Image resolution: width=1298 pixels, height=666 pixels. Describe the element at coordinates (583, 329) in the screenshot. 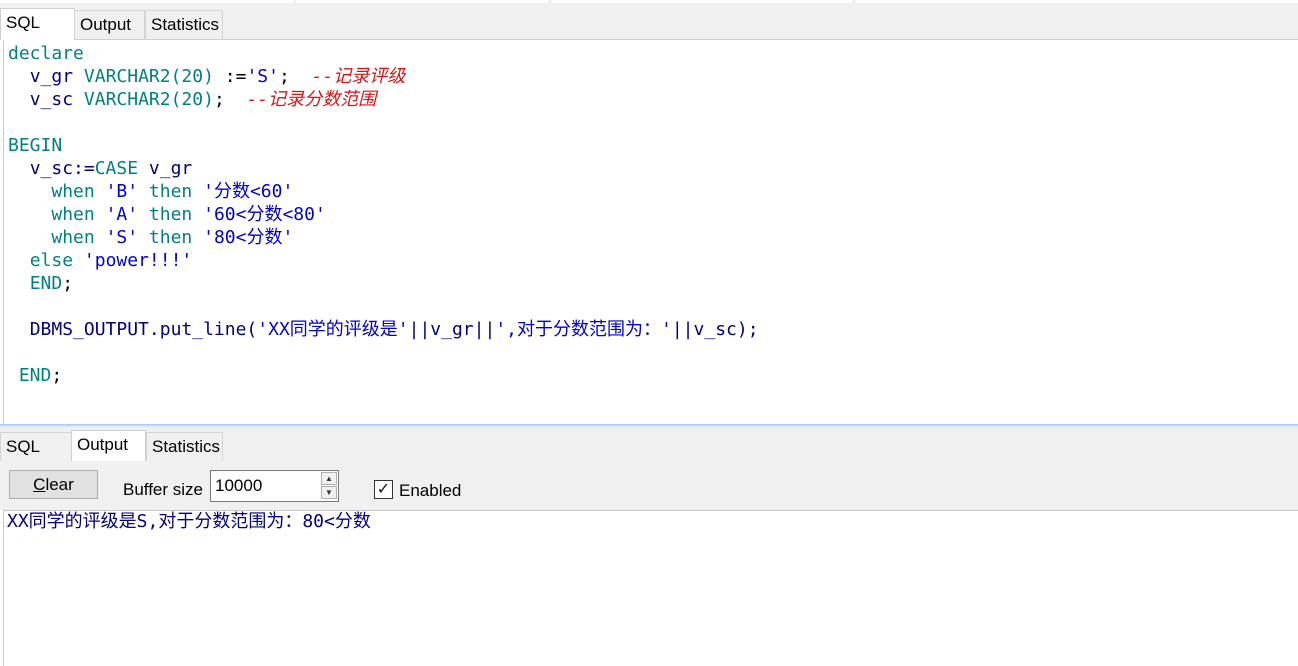

I see `code-string: ',对于分数范围为：'` at that location.